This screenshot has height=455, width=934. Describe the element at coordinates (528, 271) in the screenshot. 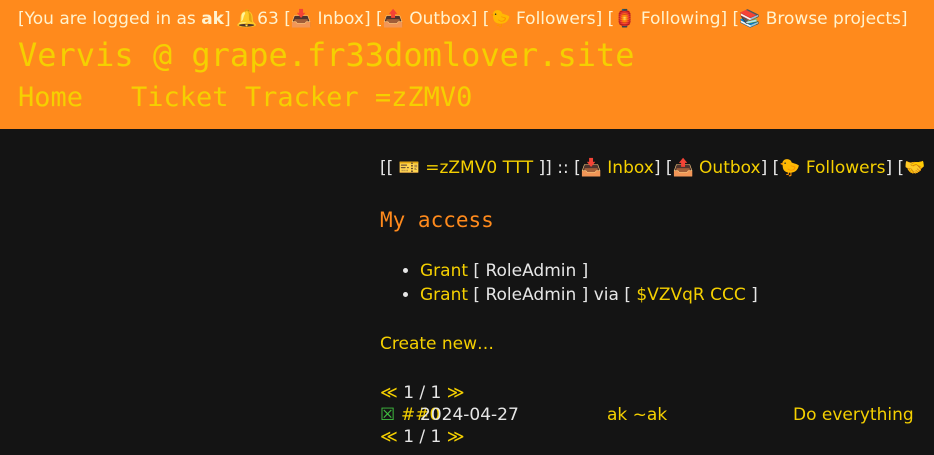

I see `role-text: [ RoleAdmin ]` at that location.